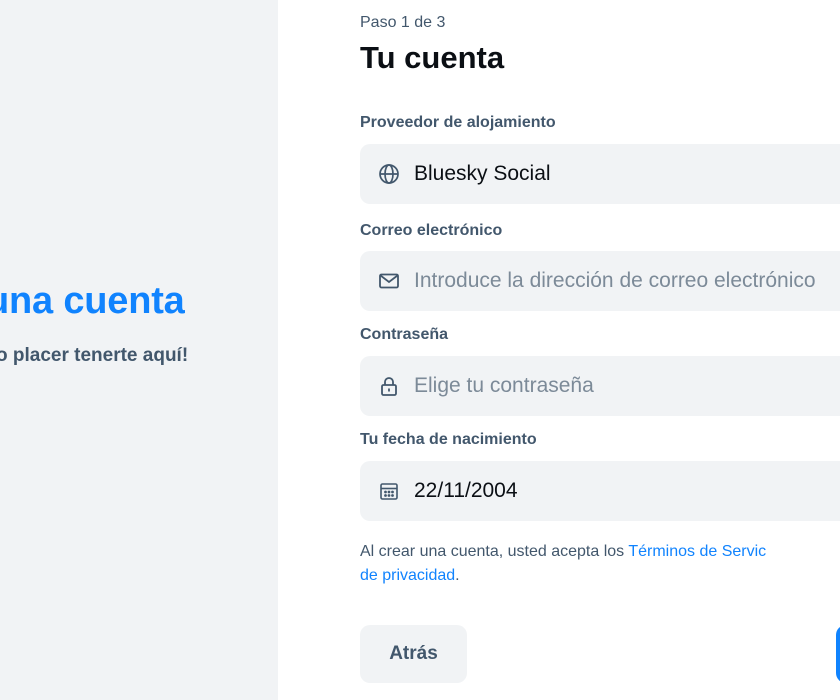 The image size is (840, 700). I want to click on left-subtitle: o placer tenerte aquí!, so click(94, 355).